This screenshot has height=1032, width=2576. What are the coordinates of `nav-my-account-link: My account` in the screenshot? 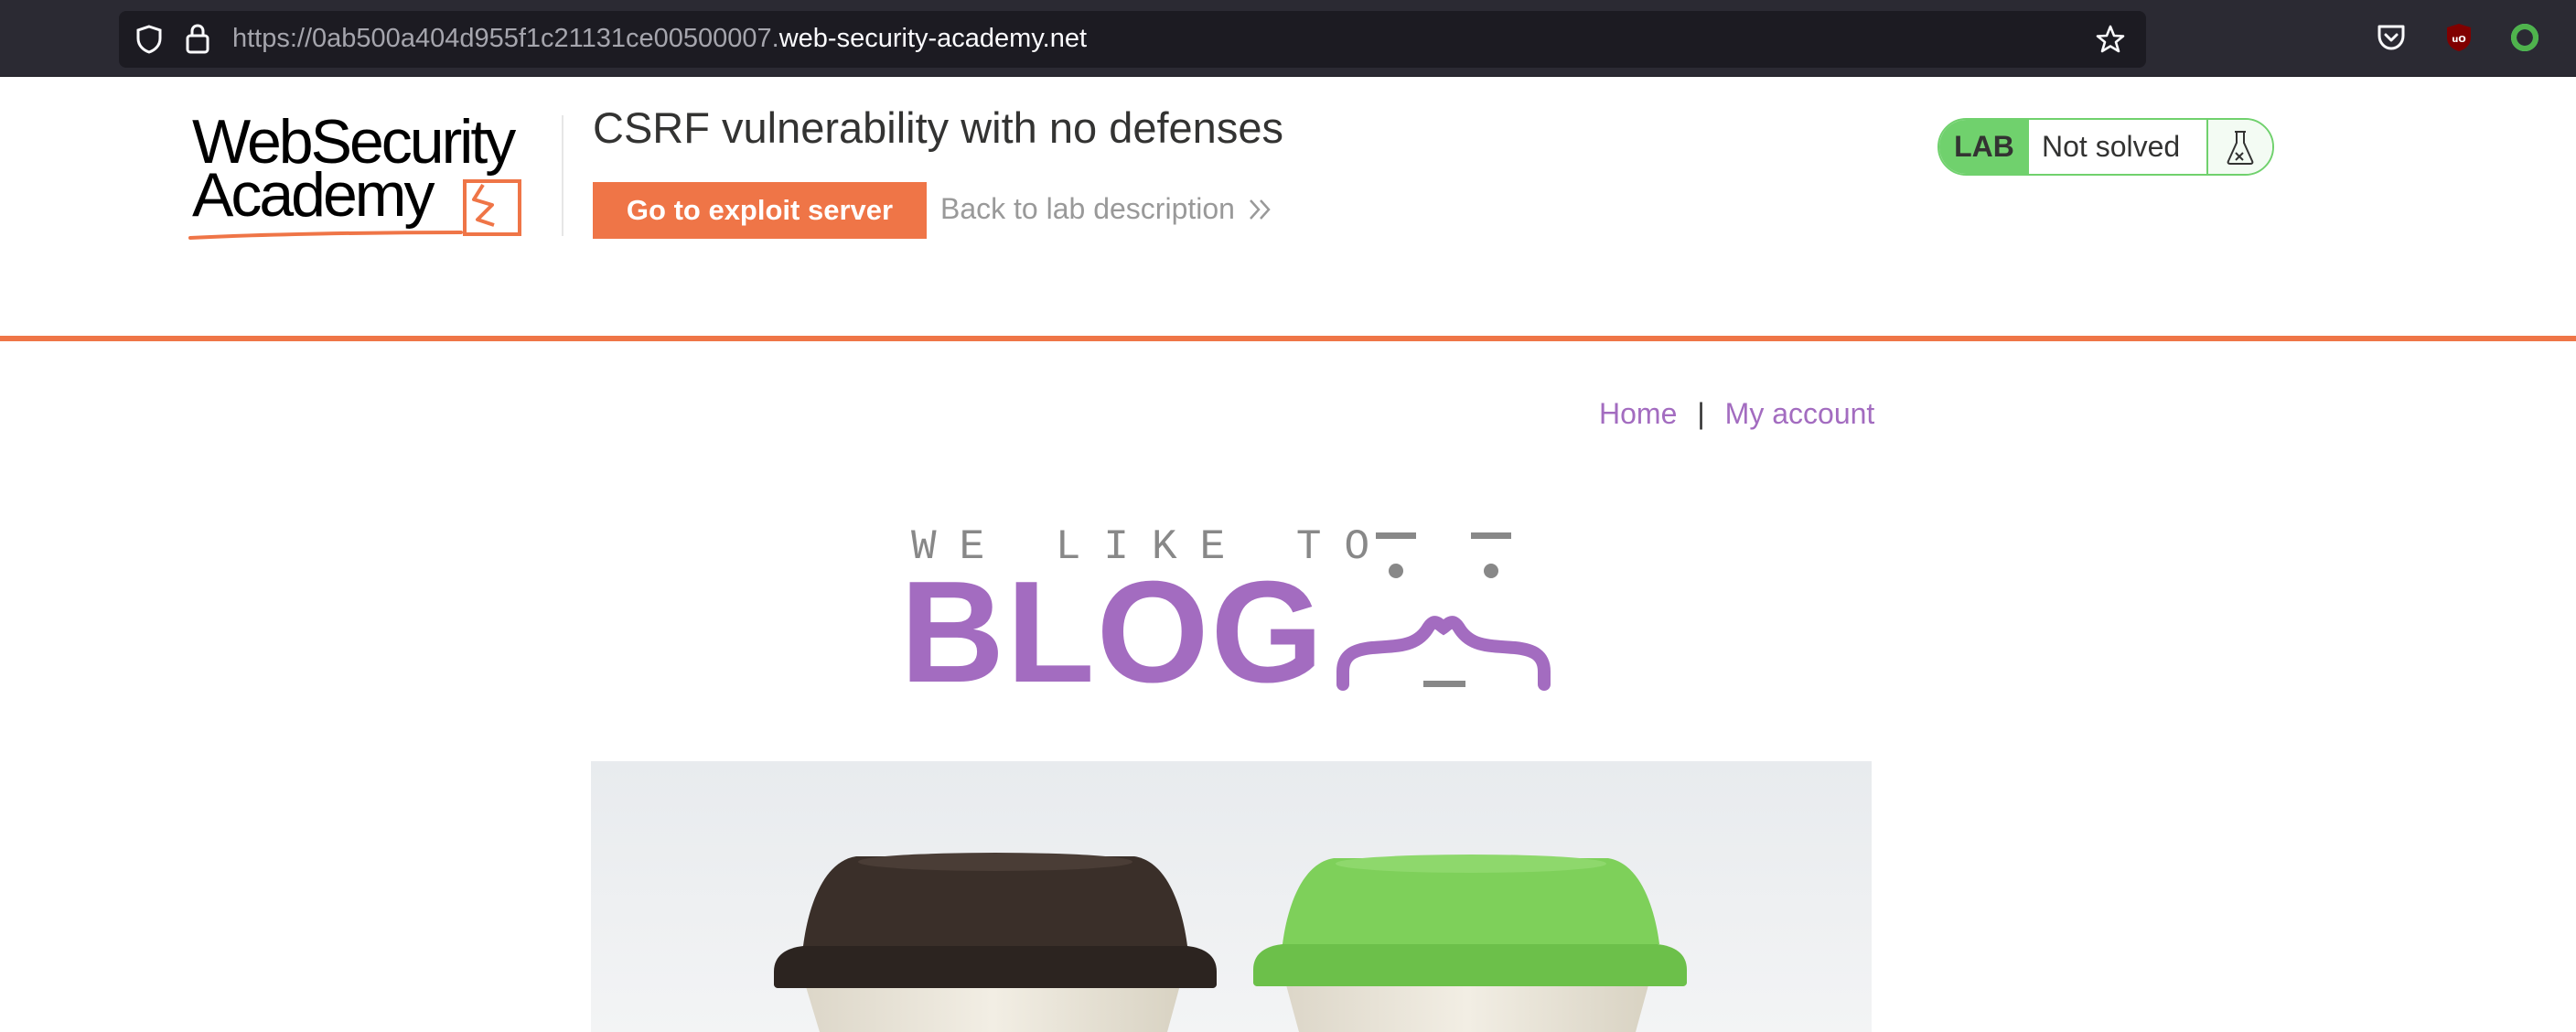 It's located at (1800, 414).